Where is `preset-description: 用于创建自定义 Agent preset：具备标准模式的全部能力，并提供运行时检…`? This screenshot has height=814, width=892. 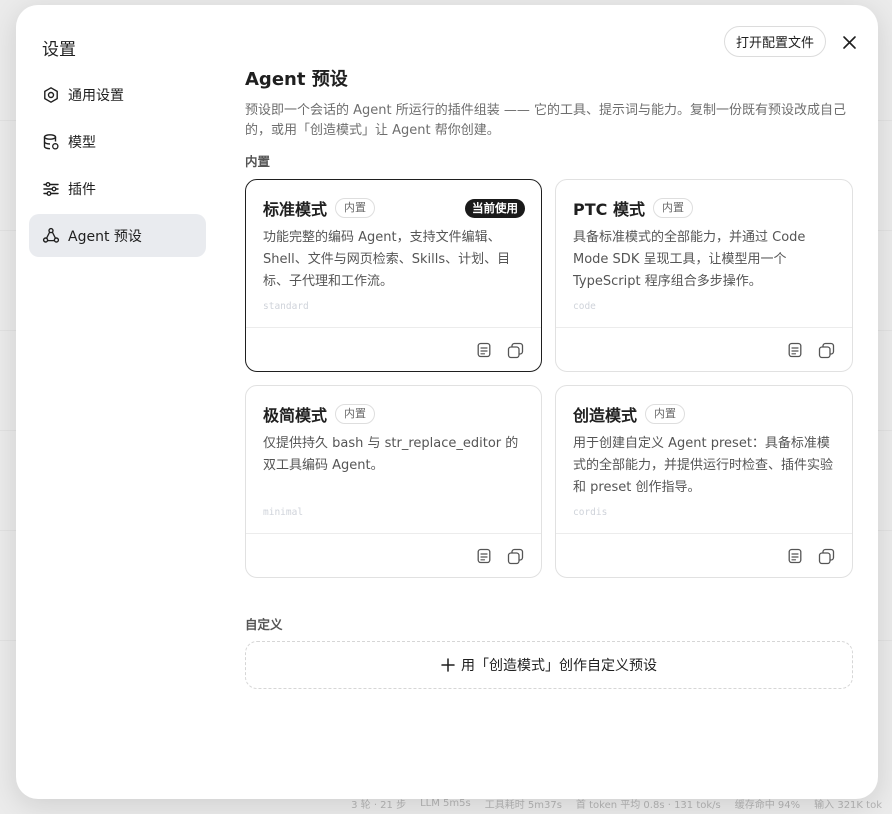
preset-description: 用于创建自定义 Agent preset：具备标准模式的全部能力，并提供运行时检… is located at coordinates (703, 465).